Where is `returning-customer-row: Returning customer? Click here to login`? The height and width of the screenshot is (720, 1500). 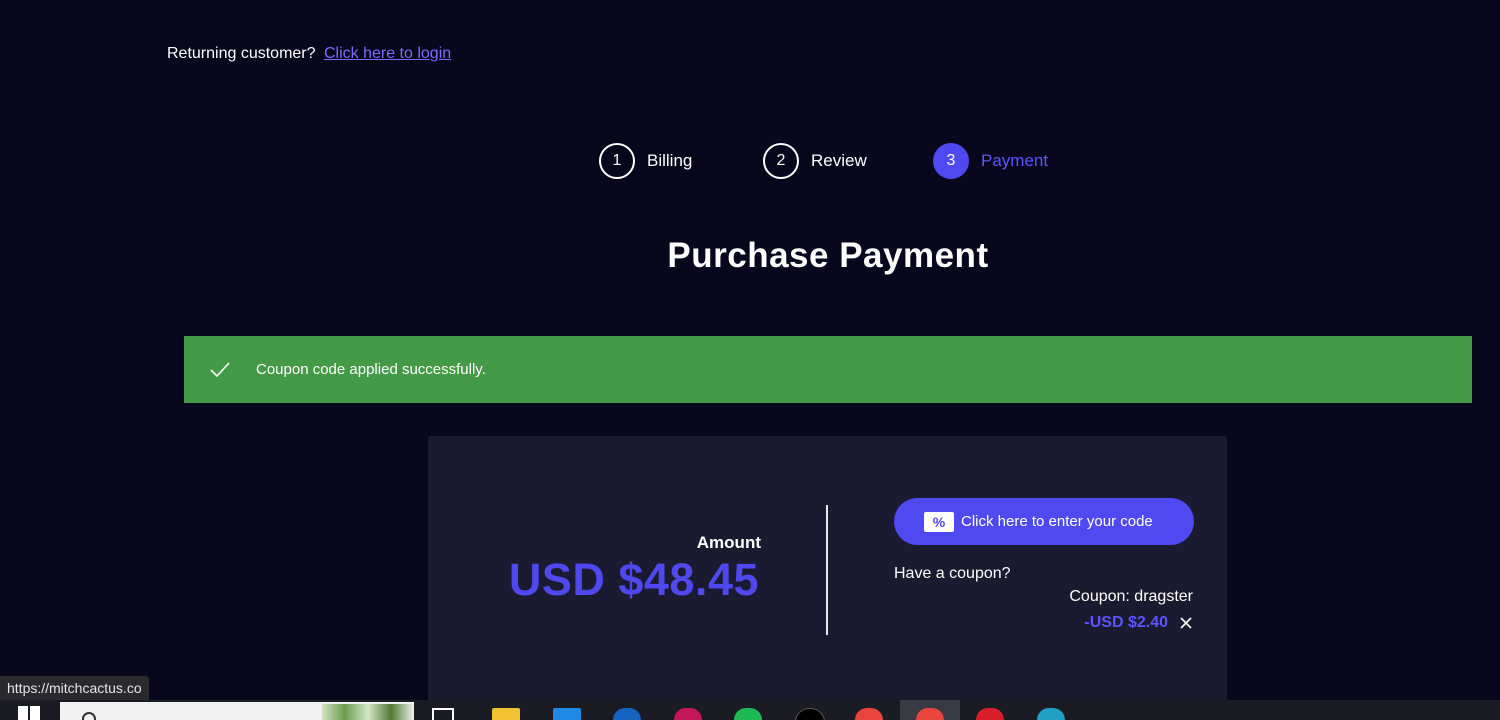
returning-customer-row: Returning customer? Click here to login is located at coordinates (309, 54).